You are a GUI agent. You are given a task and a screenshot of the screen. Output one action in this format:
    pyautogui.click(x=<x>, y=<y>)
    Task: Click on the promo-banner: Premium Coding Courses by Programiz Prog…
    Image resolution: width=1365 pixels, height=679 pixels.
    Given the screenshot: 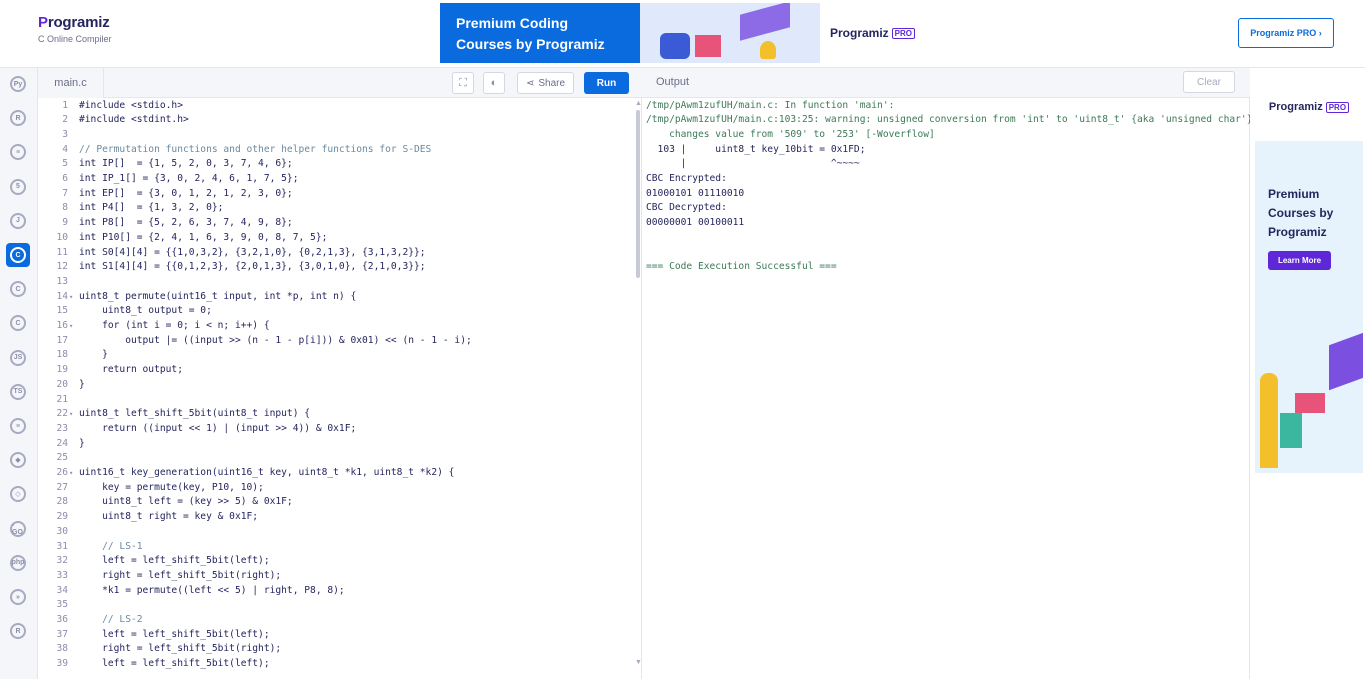 What is the action you would take?
    pyautogui.click(x=682, y=33)
    